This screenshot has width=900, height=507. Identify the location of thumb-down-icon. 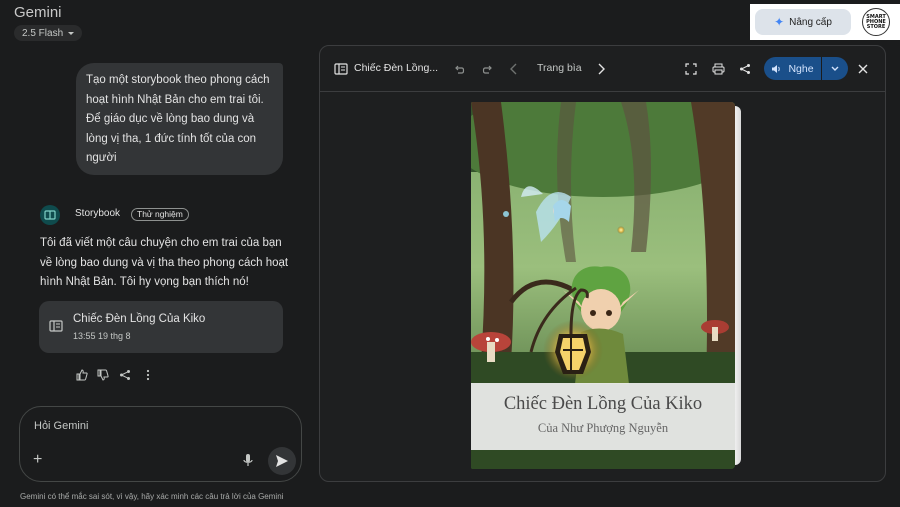
(103, 375).